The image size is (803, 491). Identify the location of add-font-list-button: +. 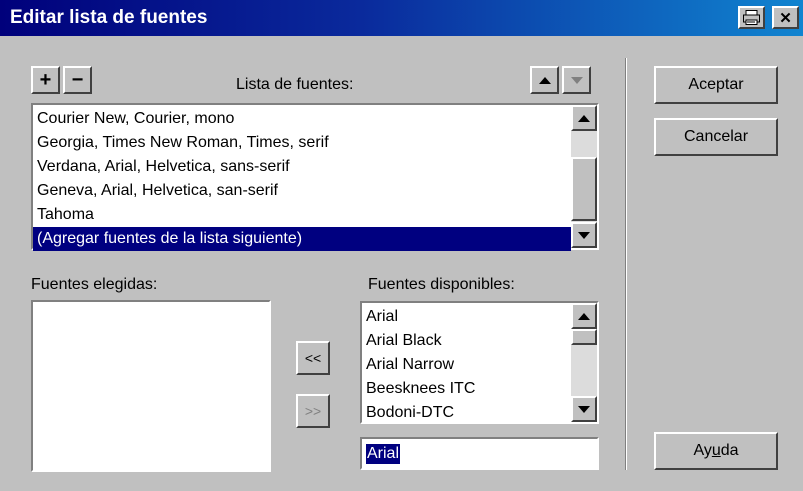
(45, 80).